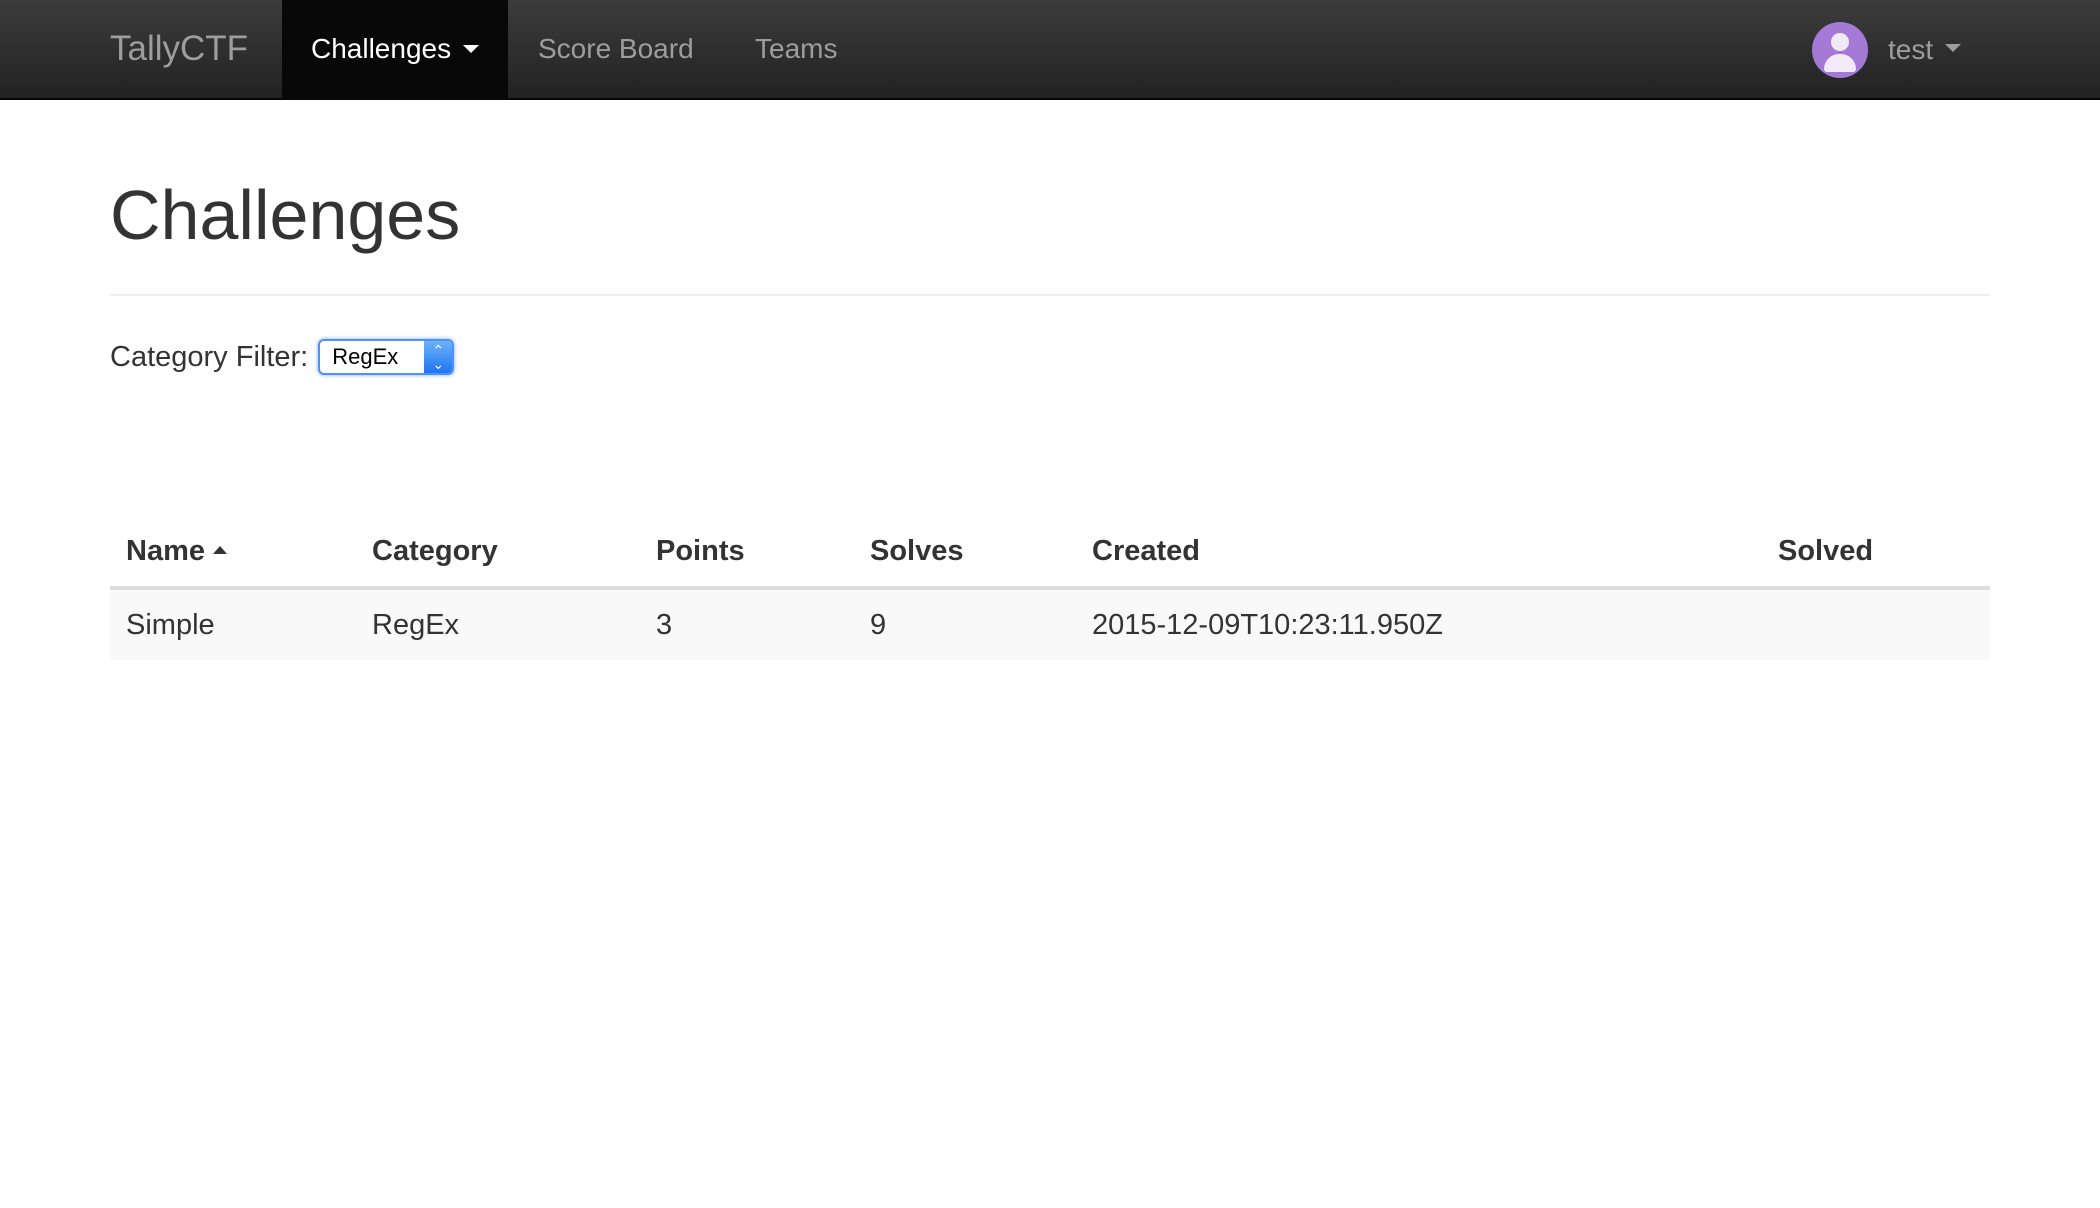 This screenshot has height=1208, width=2100. Describe the element at coordinates (1419, 624) in the screenshot. I see `cell-created: 2015-12-09T10:23:11.950Z` at that location.